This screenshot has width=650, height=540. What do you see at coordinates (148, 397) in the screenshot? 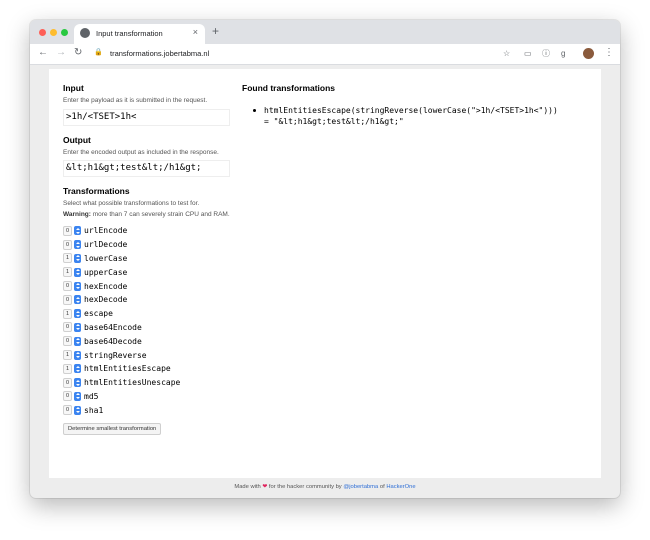
I see `list-item: 0 md5` at bounding box center [148, 397].